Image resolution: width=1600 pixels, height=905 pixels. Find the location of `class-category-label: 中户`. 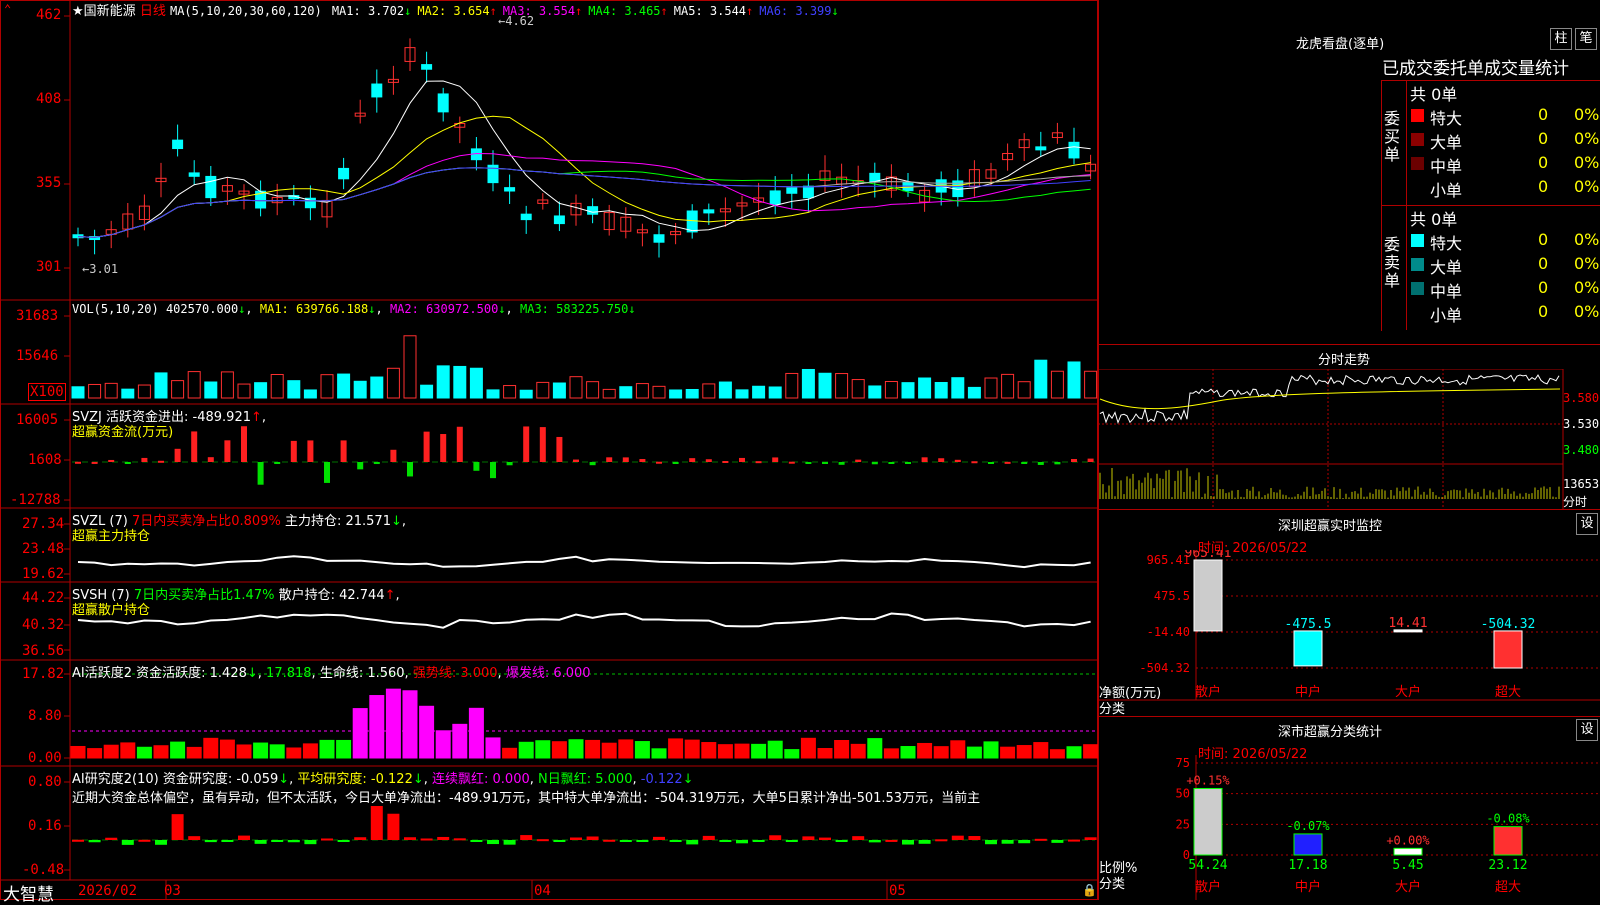

class-category-label: 中户 is located at coordinates (1308, 887).